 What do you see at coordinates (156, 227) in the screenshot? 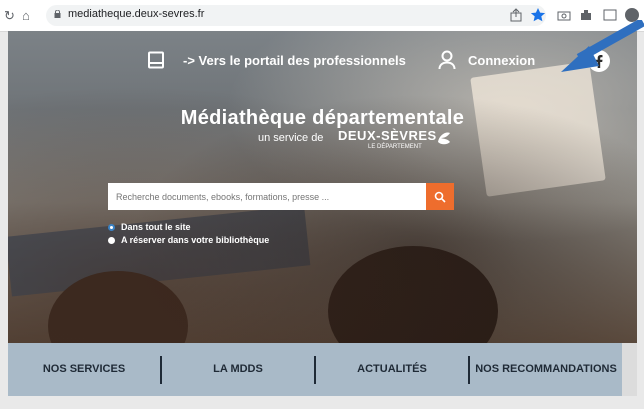
I see `search-option-label: Dans tout le site` at bounding box center [156, 227].